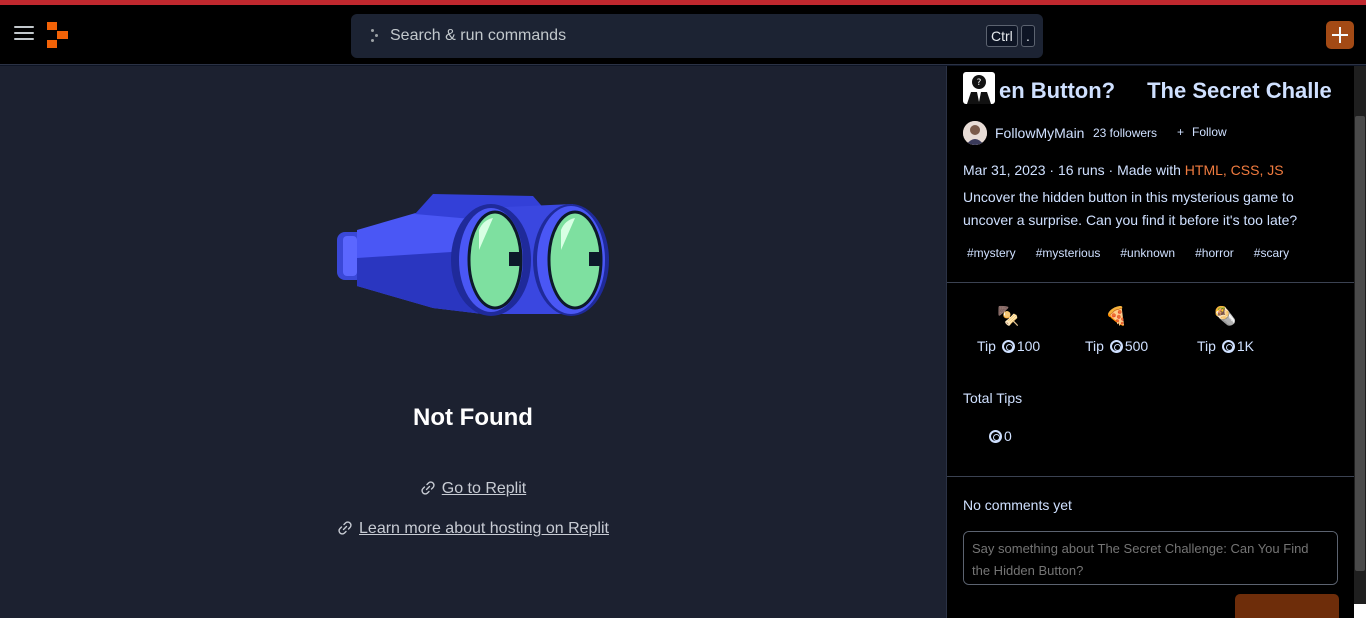 Image resolution: width=1366 pixels, height=618 pixels. I want to click on post-comment-button, so click(1287, 606).